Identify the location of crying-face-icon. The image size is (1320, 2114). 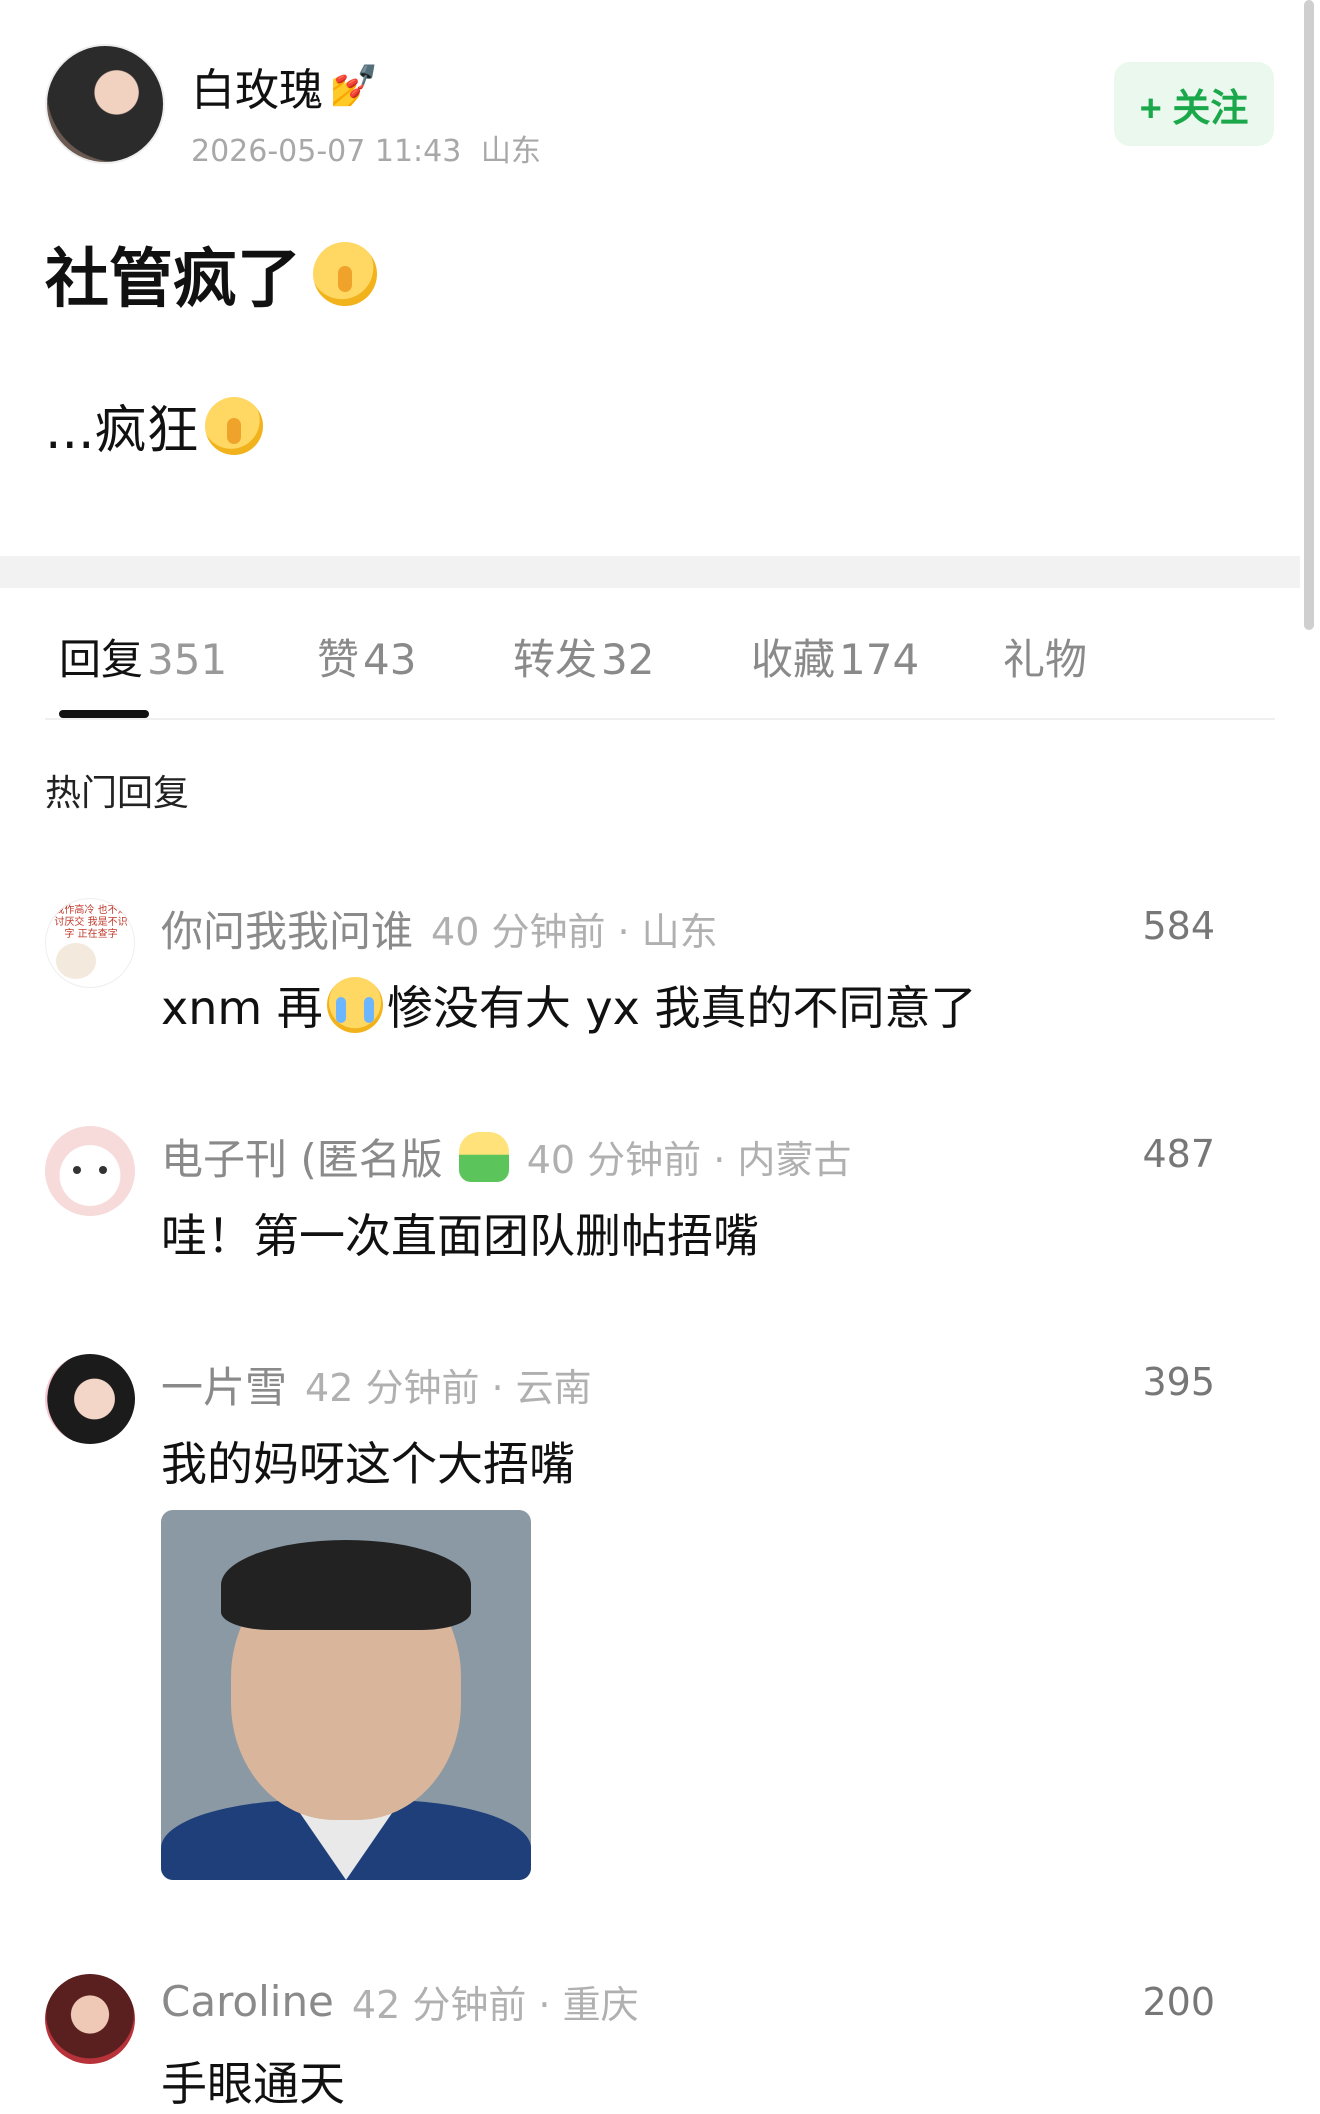
(354, 1005).